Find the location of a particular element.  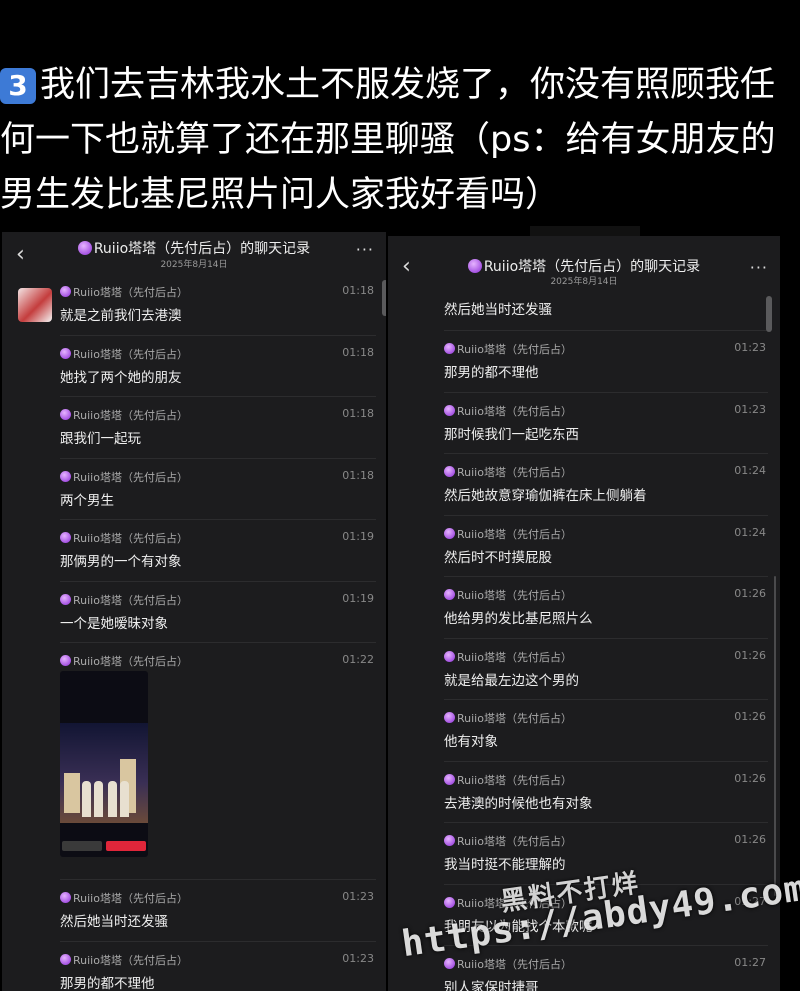

list-item: Ruiio塔塔（先付后占） 01:23 然后她当时还发骚 is located at coordinates (218, 911).